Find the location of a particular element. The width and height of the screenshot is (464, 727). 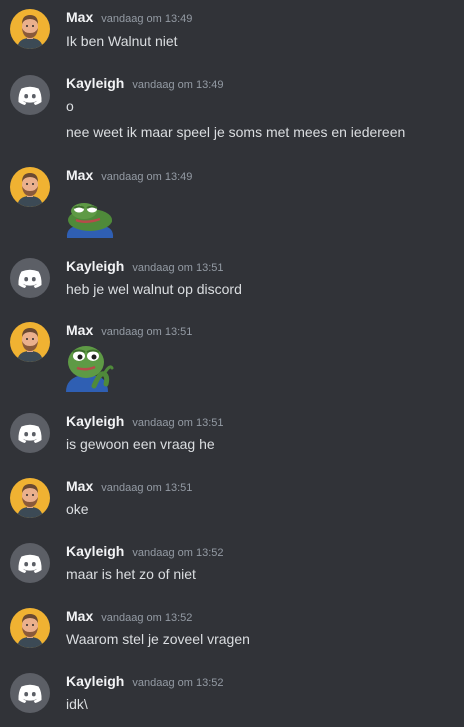

message-text: Ik ben Walnut niet is located at coordinates (122, 41).